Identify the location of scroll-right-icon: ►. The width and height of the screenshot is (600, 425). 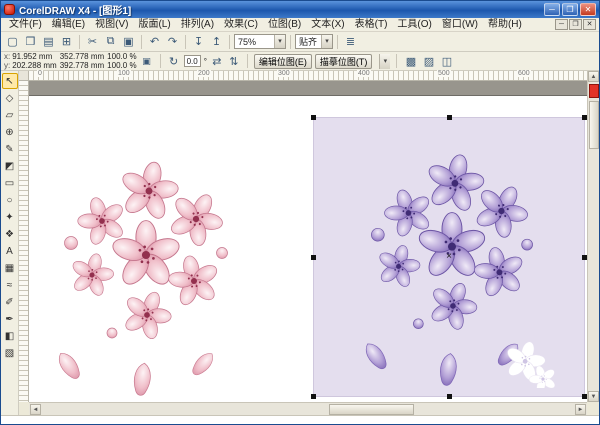
(580, 409).